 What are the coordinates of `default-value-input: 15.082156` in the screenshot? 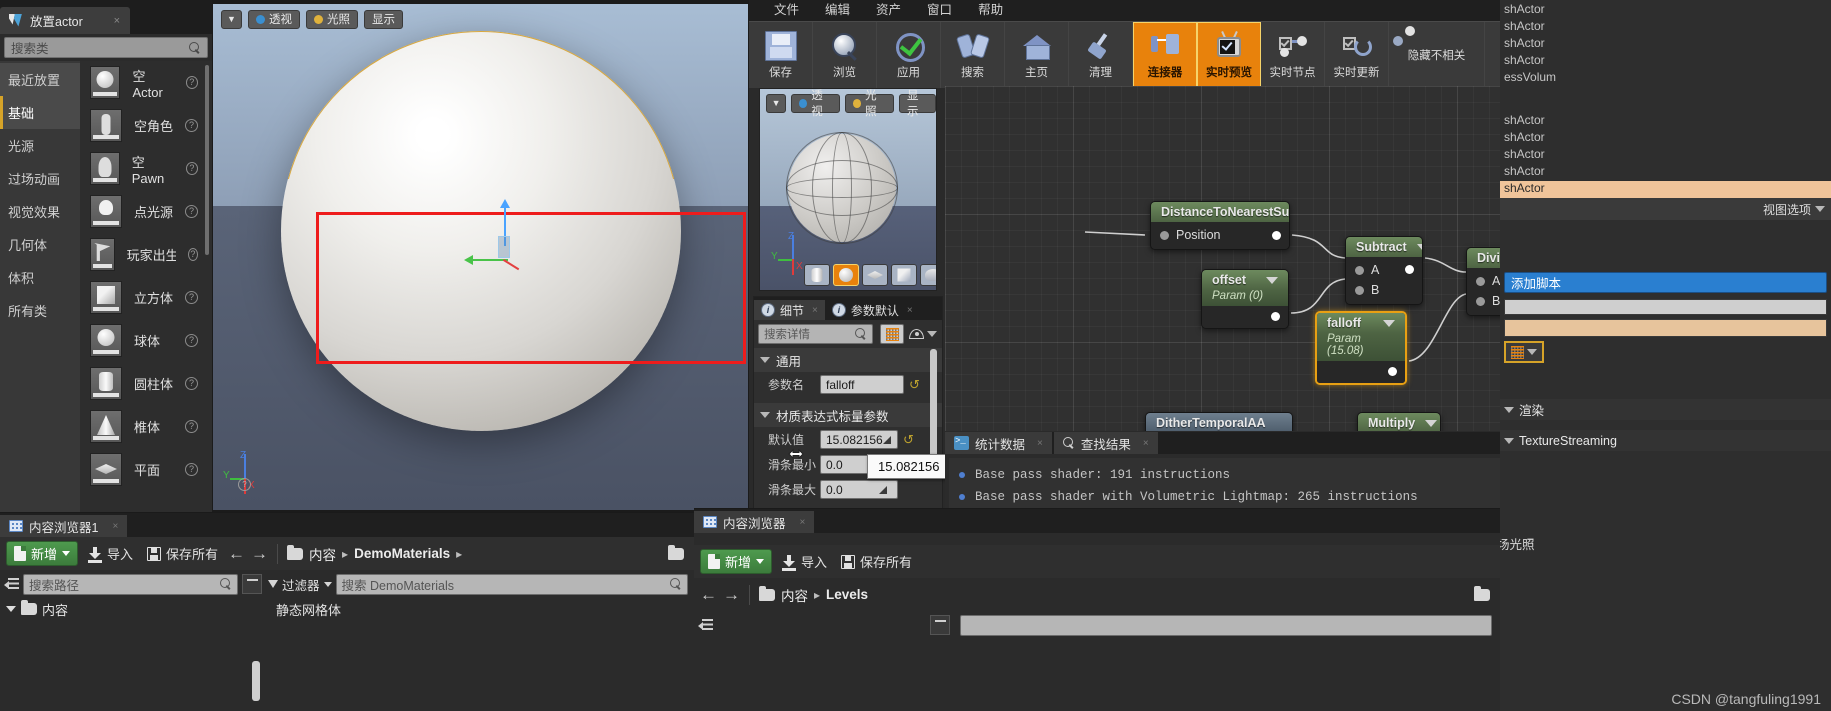 It's located at (859, 439).